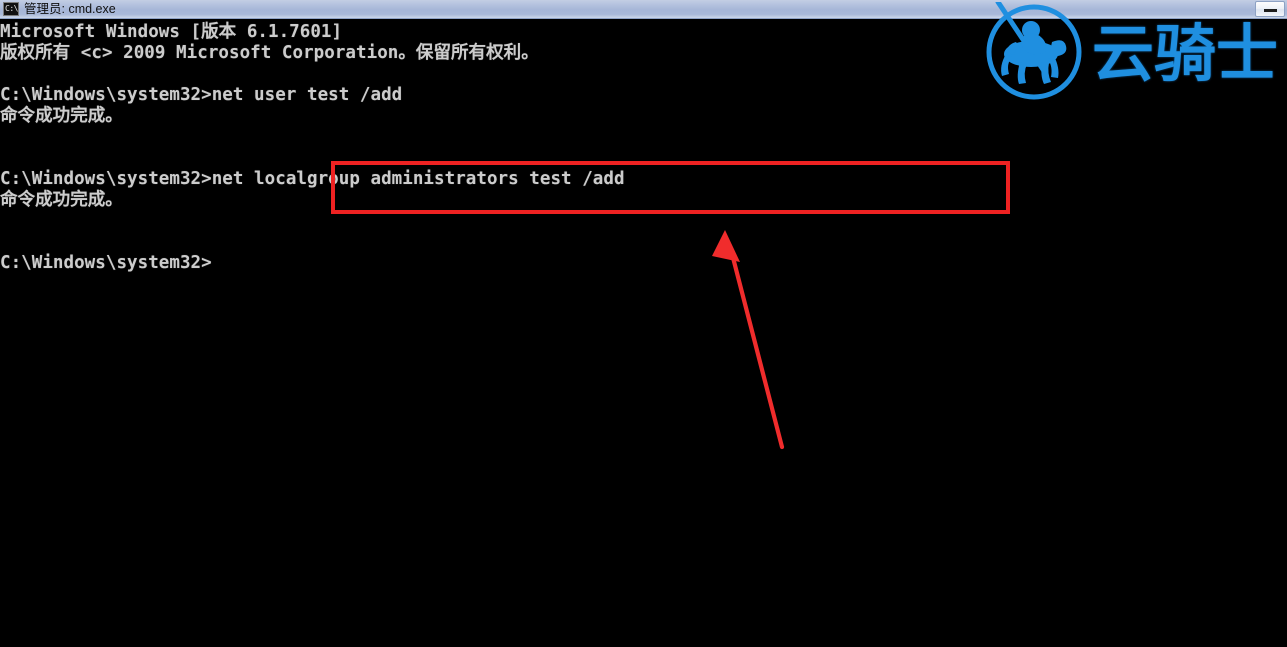 This screenshot has height=647, width=1287. Describe the element at coordinates (201, 95) in the screenshot. I see `console-line: C:\Windows\system32>net user test /add` at that location.